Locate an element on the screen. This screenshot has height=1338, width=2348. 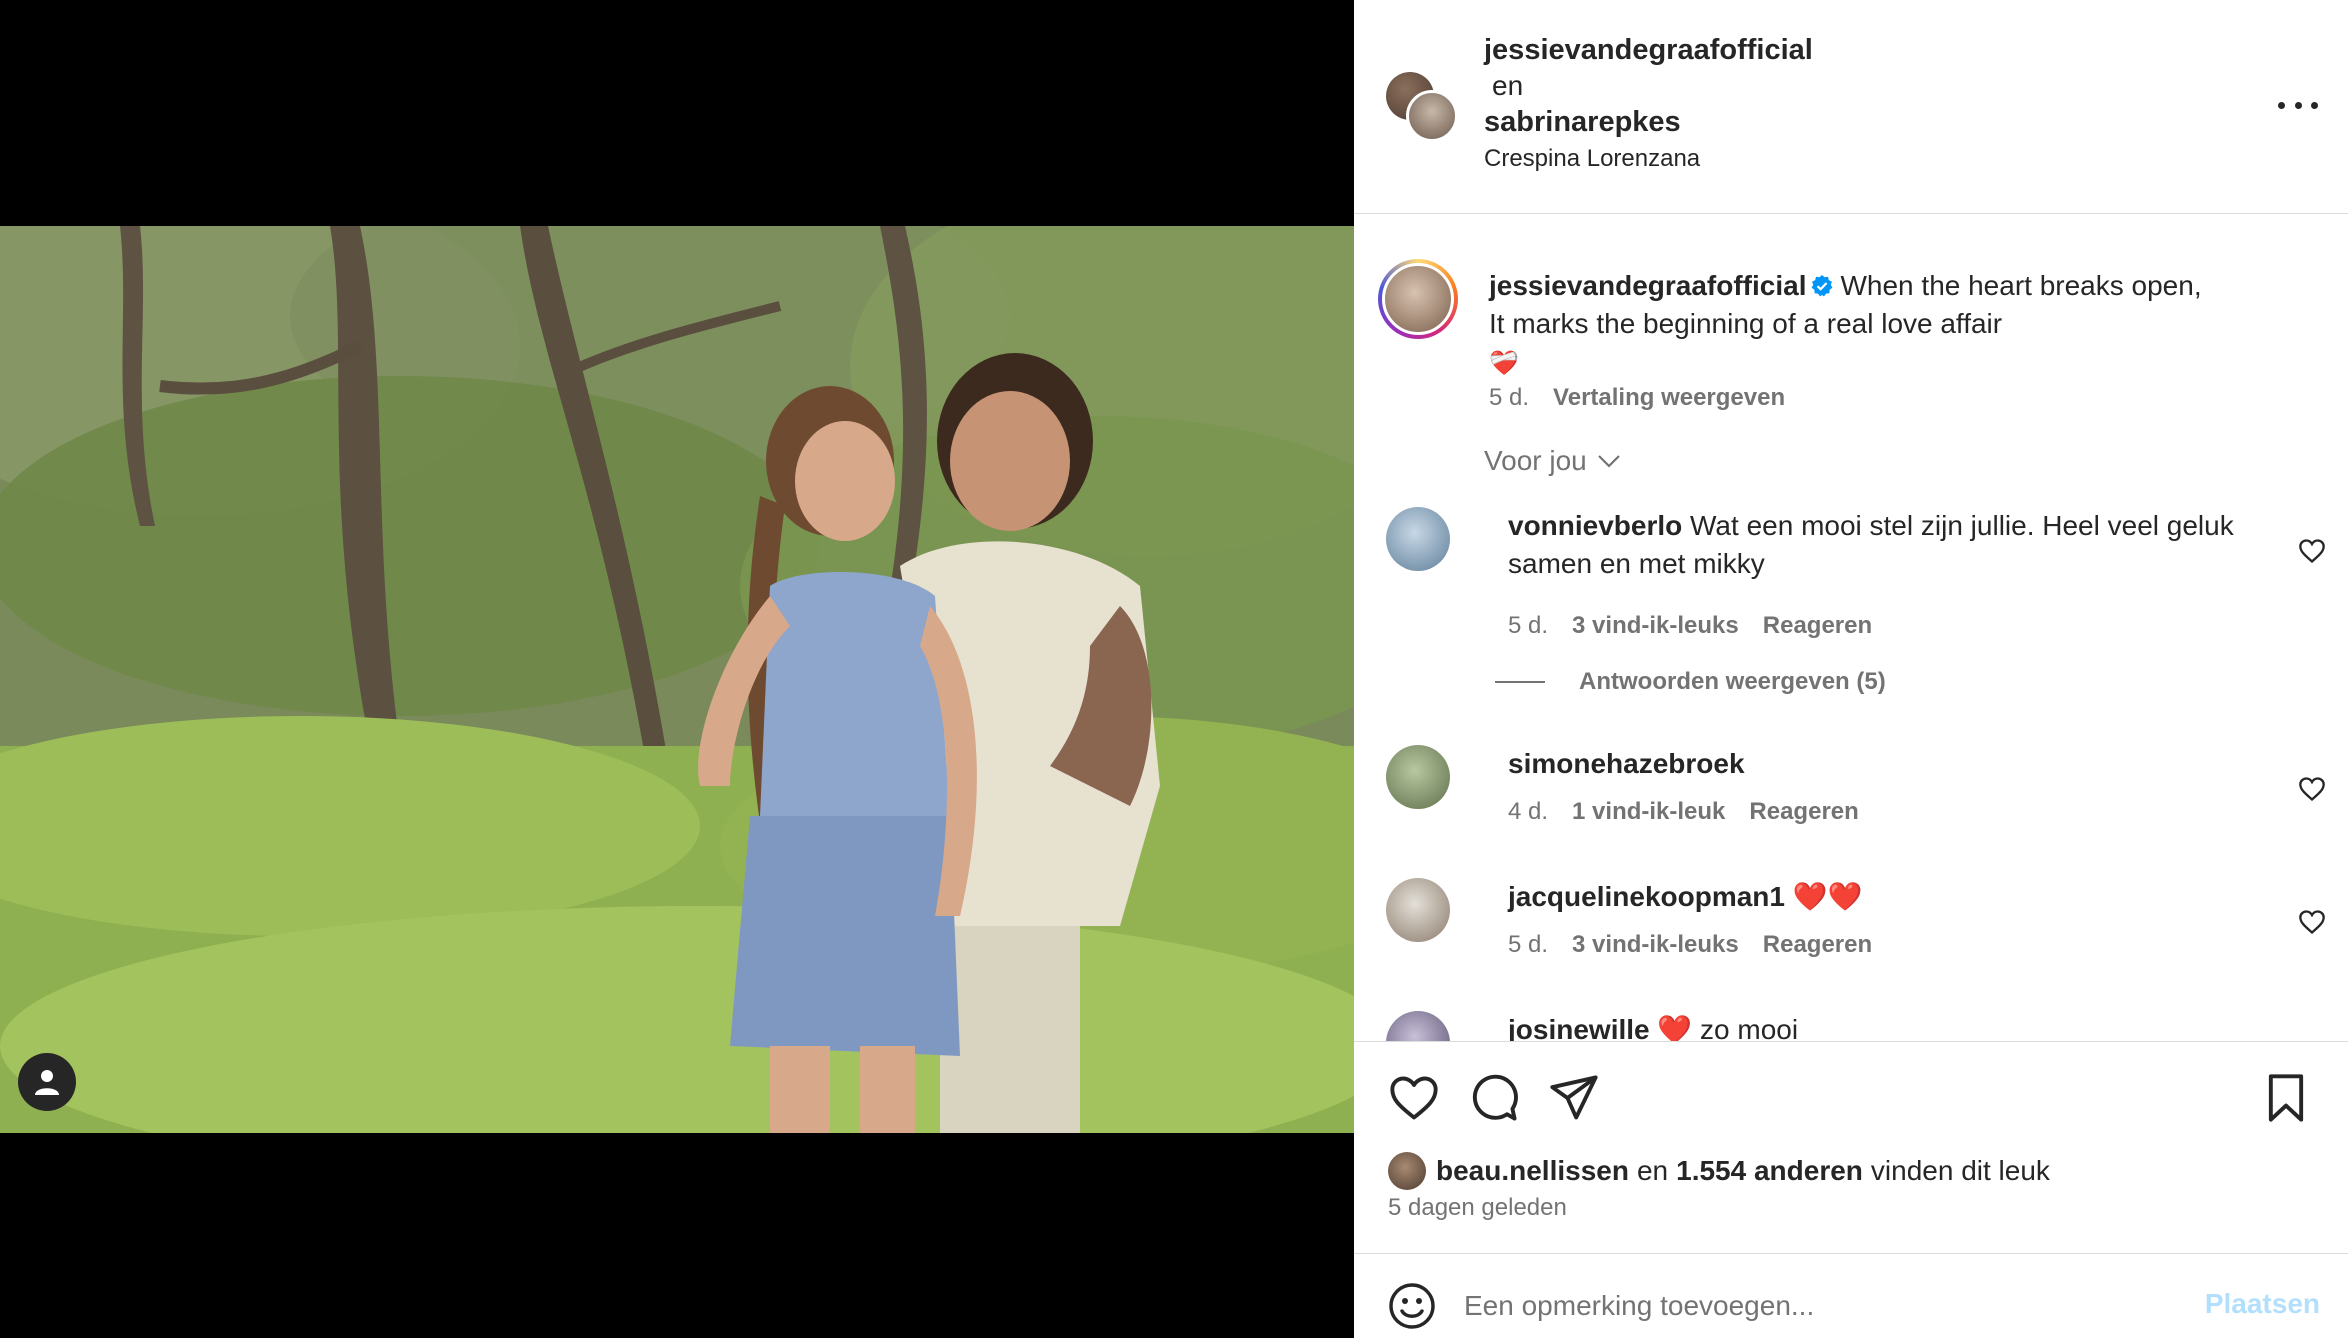
view-replies-label: Antwoorden weergeven (5) is located at coordinates (1732, 681).